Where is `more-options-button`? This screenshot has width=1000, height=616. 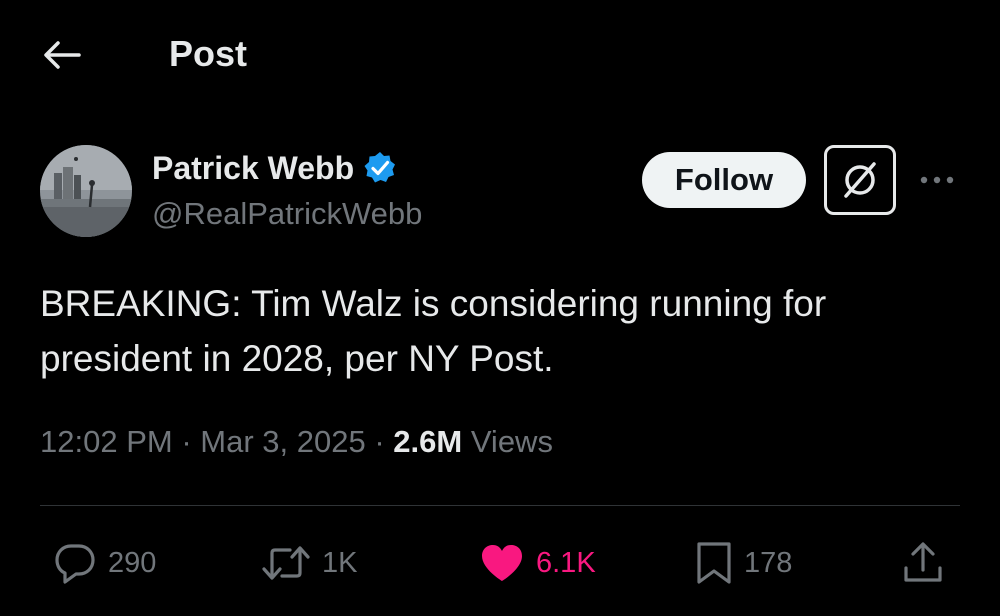 more-options-button is located at coordinates (937, 180).